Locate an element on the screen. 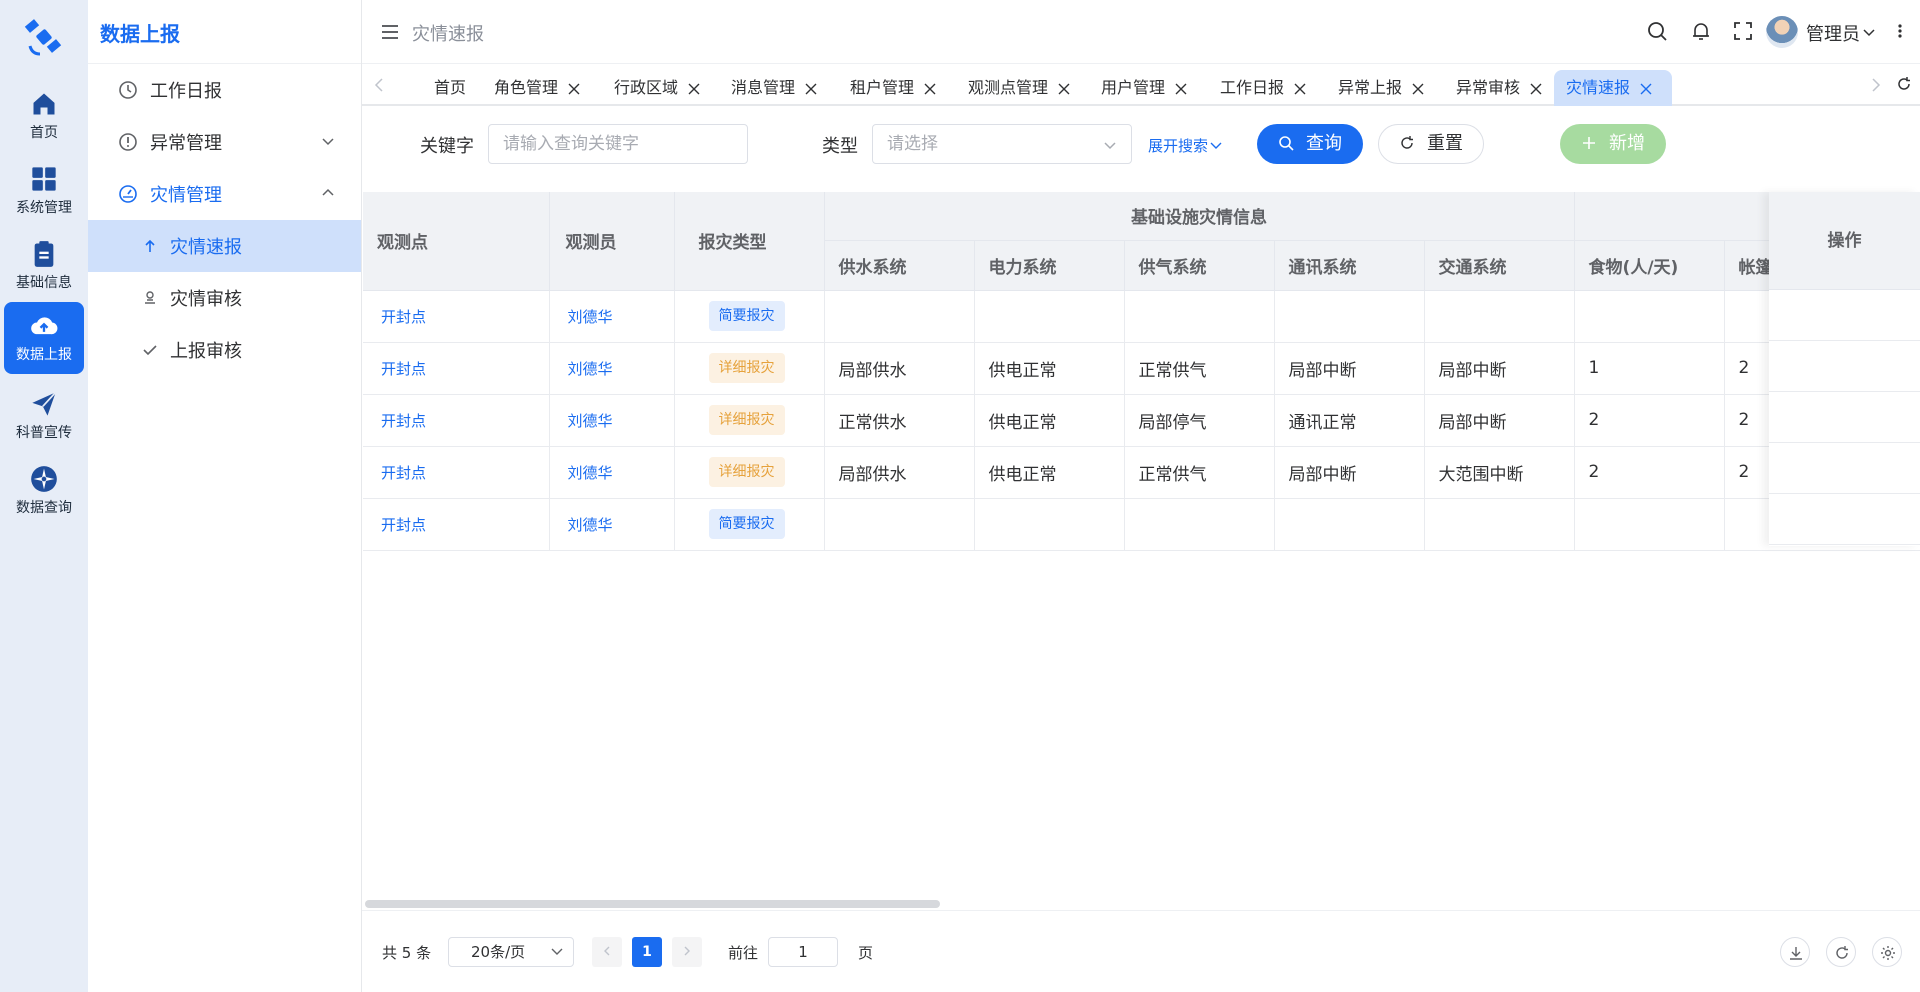 The width and height of the screenshot is (1920, 992). type-select: 请选择 is located at coordinates (1002, 144).